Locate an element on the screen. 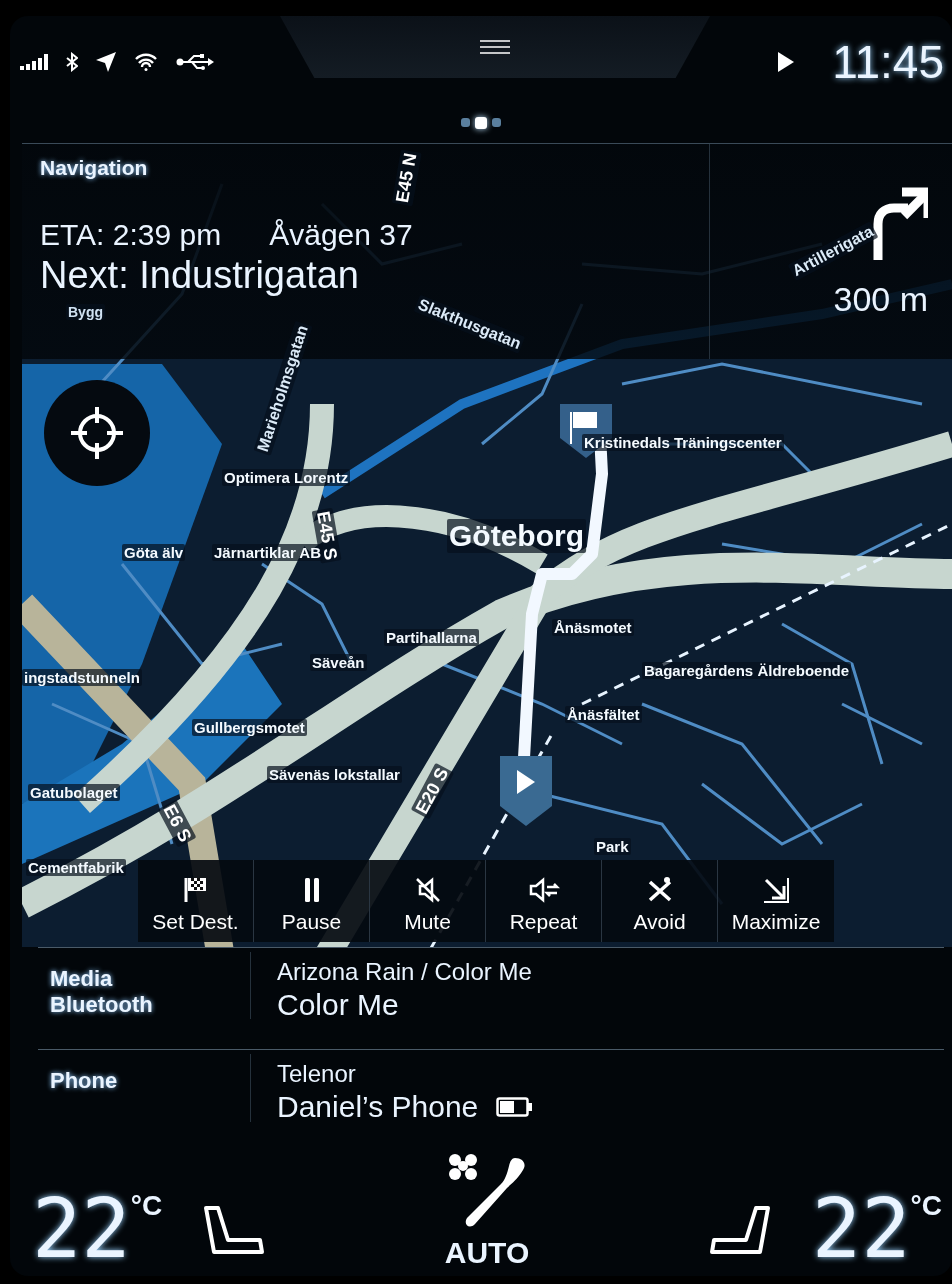 This screenshot has width=952, height=1284. map-label: Bagaregårdens Äldreboende is located at coordinates (747, 671).